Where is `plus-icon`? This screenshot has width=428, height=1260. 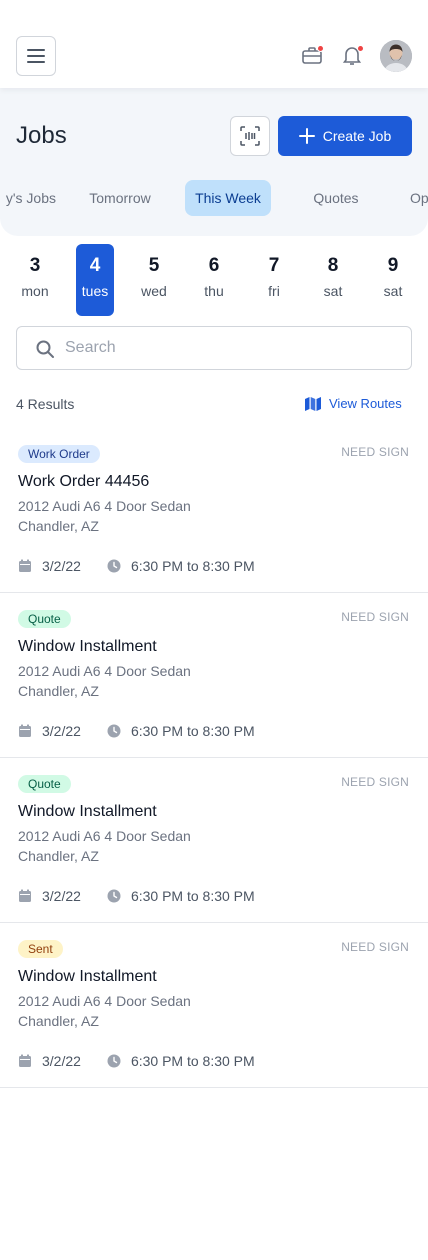
plus-icon is located at coordinates (306, 136).